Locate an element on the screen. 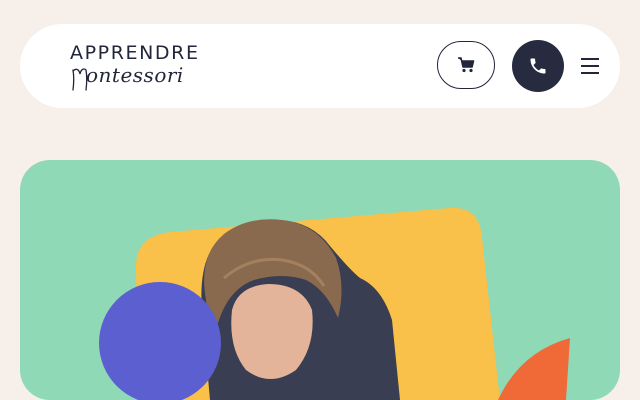 Image resolution: width=640 pixels, height=400 pixels. phone-button is located at coordinates (538, 66).